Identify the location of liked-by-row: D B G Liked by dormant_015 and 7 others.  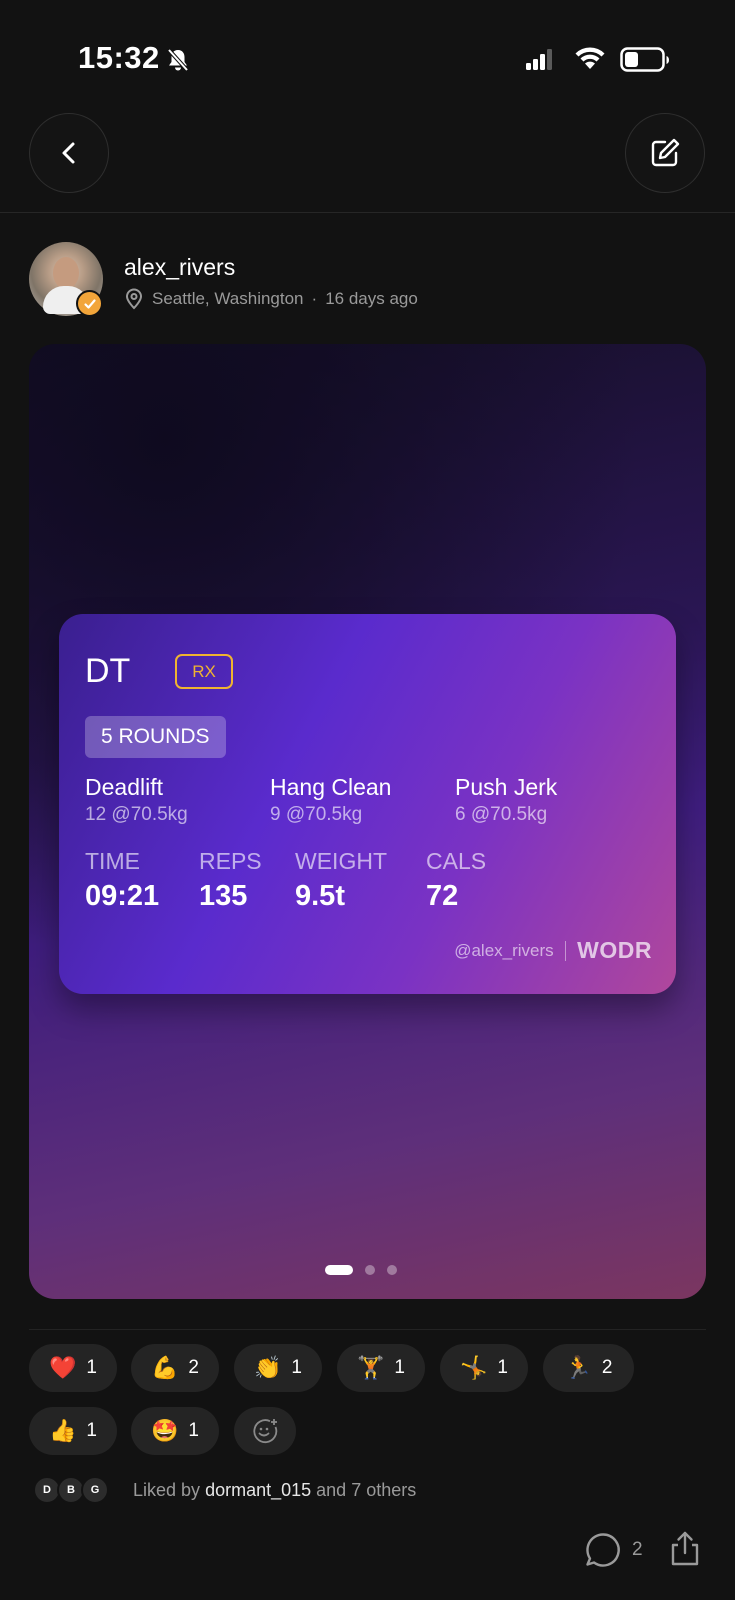
(224, 1490).